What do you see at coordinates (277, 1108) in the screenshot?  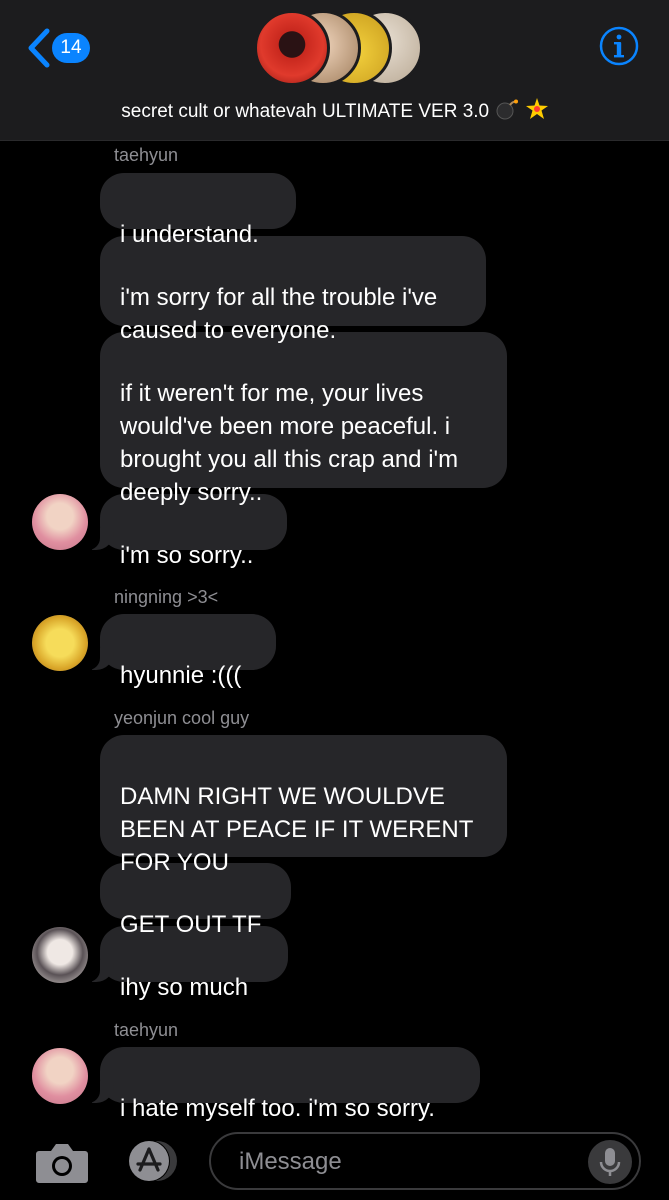 I see `message-text: i hate myself too. i'm so sorry.` at bounding box center [277, 1108].